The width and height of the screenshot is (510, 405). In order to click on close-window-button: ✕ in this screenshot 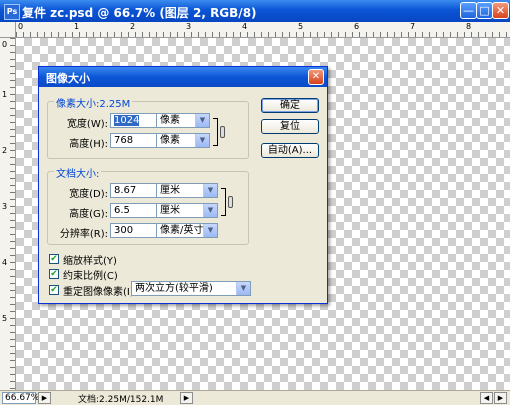, I will do `click(500, 10)`.